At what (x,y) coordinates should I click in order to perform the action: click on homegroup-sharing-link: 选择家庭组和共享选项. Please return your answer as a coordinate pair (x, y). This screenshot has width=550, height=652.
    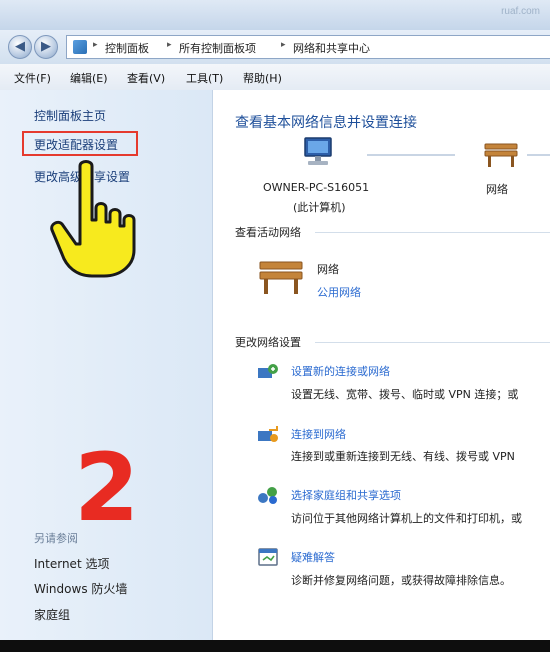
    Looking at the image, I should click on (346, 495).